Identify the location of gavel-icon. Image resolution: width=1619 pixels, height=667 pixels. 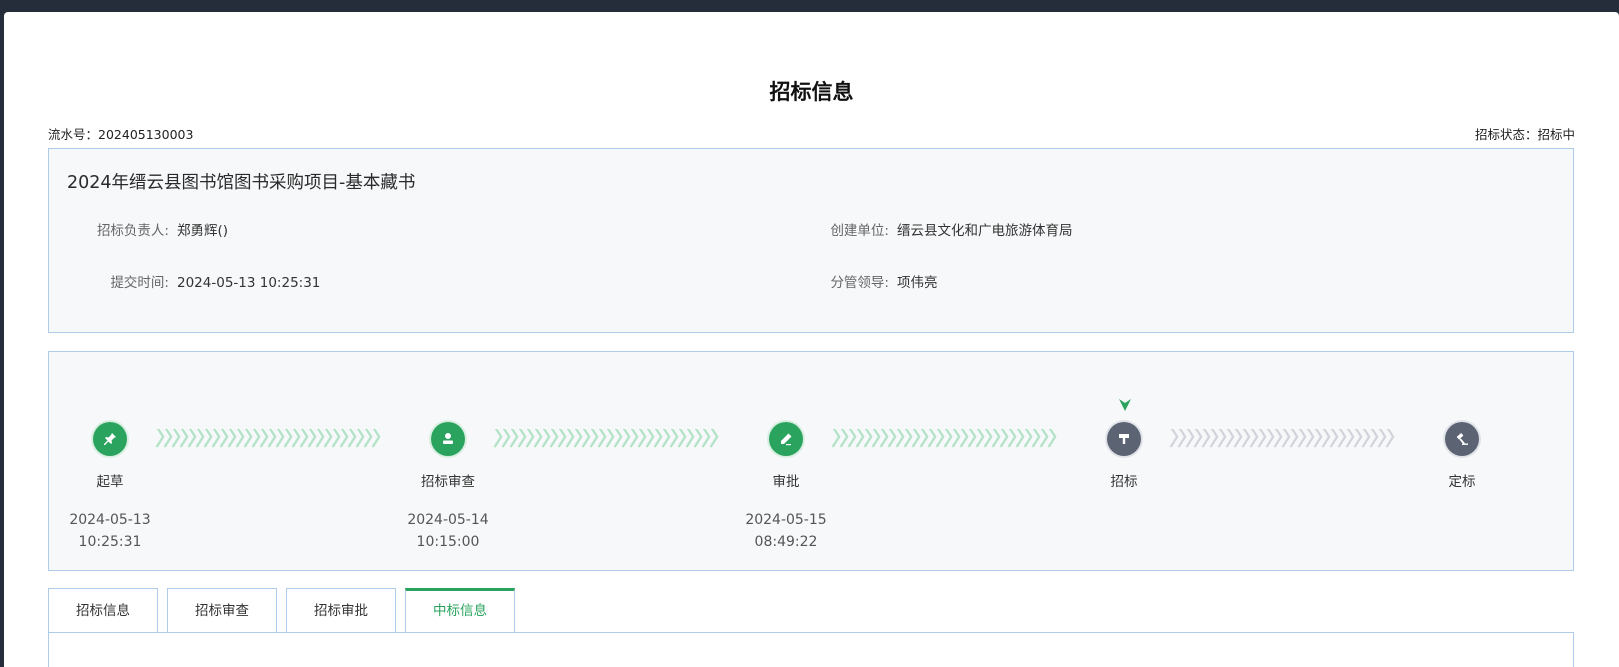
(1462, 439).